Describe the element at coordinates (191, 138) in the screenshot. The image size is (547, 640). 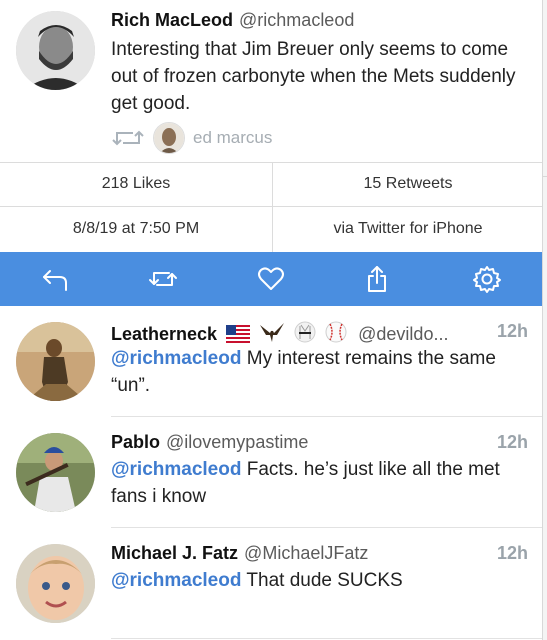
I see `retweeted-by-row: ed marcus` at that location.